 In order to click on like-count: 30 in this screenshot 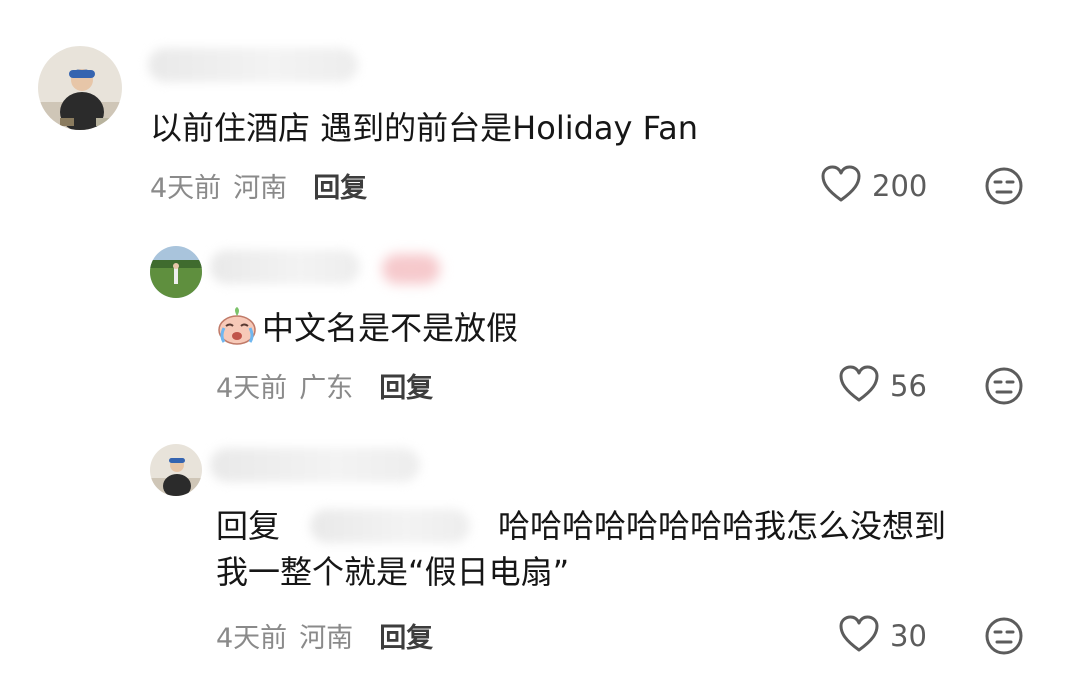, I will do `click(908, 636)`.